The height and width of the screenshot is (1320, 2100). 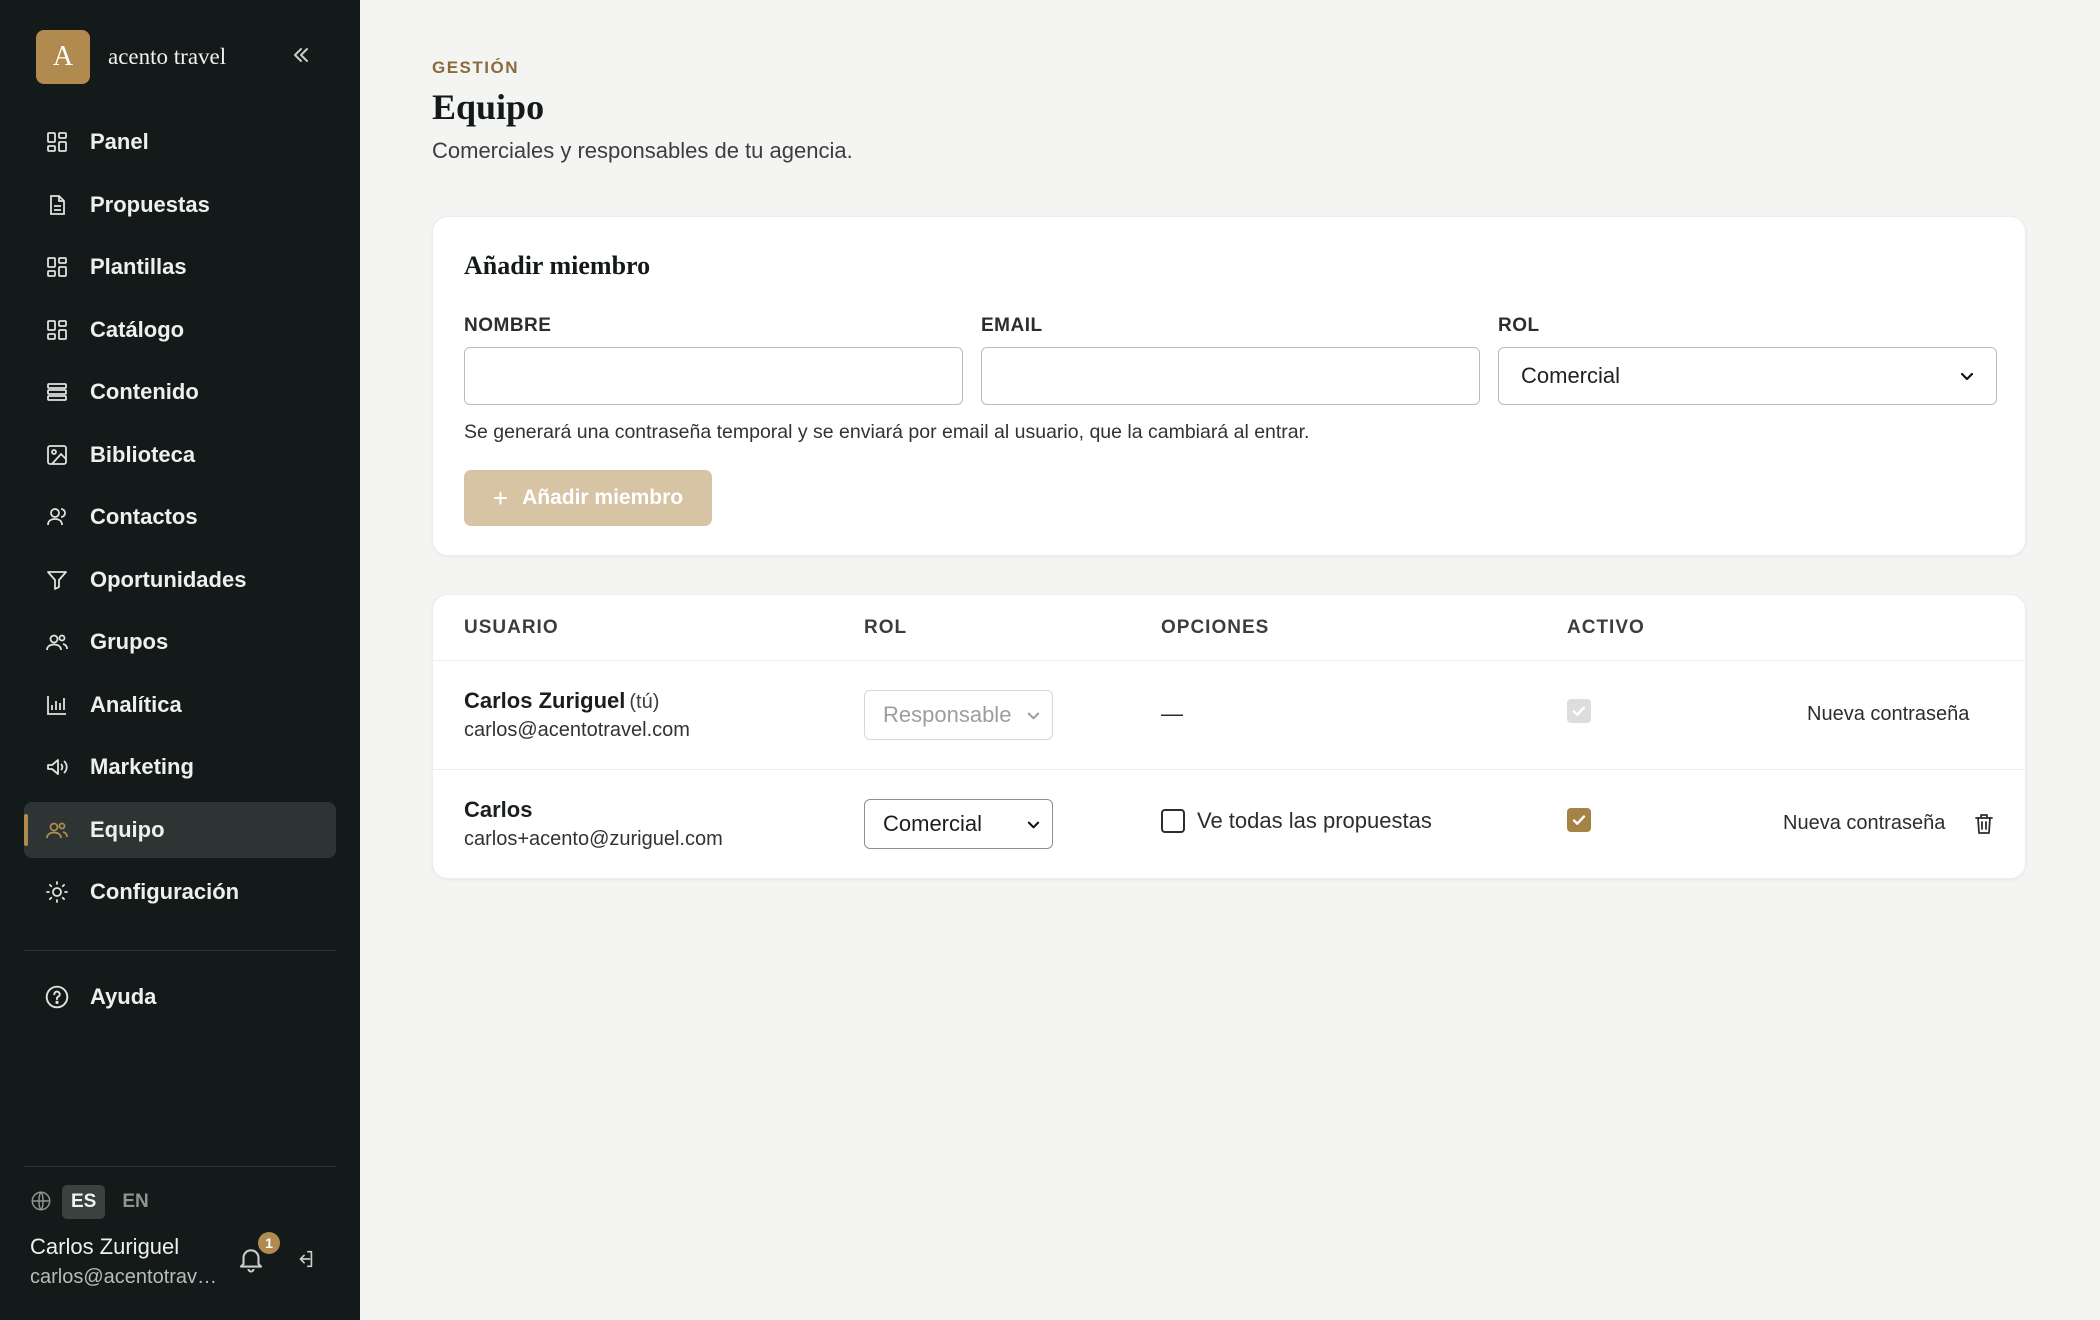 What do you see at coordinates (138, 266) in the screenshot?
I see `sidebar-item-label: Plantillas` at bounding box center [138, 266].